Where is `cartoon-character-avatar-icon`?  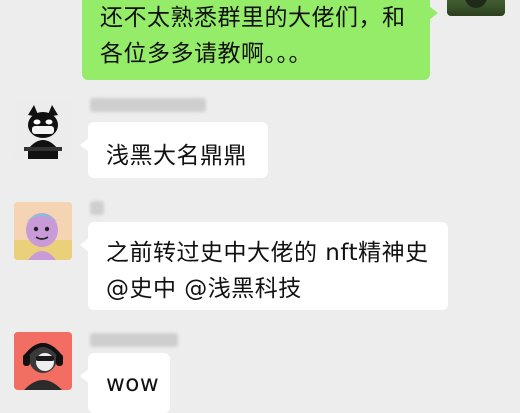 cartoon-character-avatar-icon is located at coordinates (43, 231).